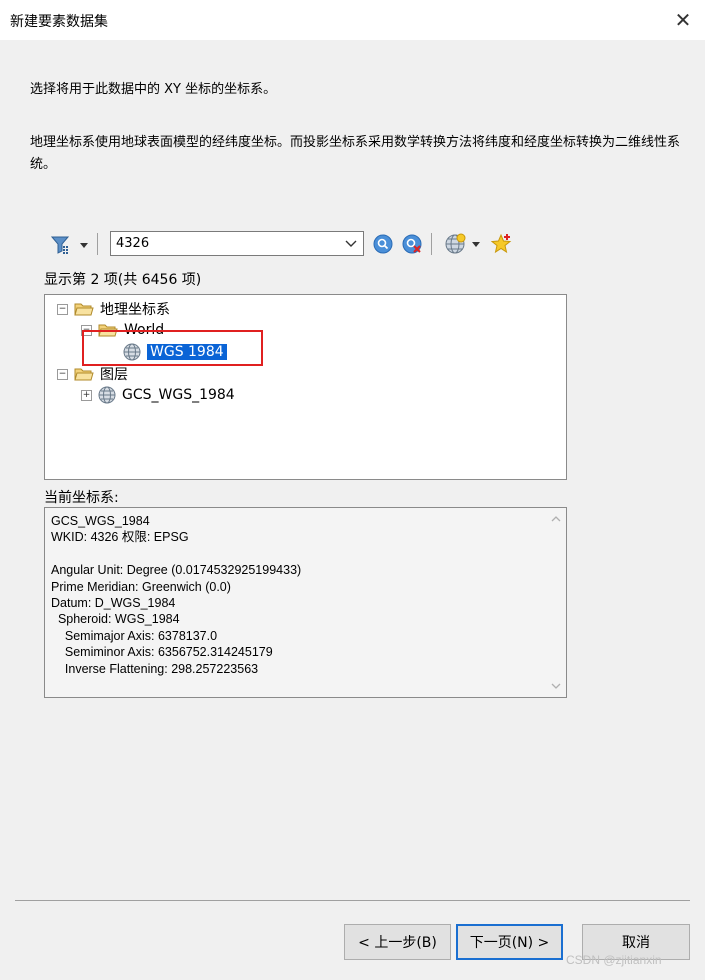 This screenshot has height=980, width=705. What do you see at coordinates (135, 310) in the screenshot?
I see `tree-node-label: 地理坐标系` at bounding box center [135, 310].